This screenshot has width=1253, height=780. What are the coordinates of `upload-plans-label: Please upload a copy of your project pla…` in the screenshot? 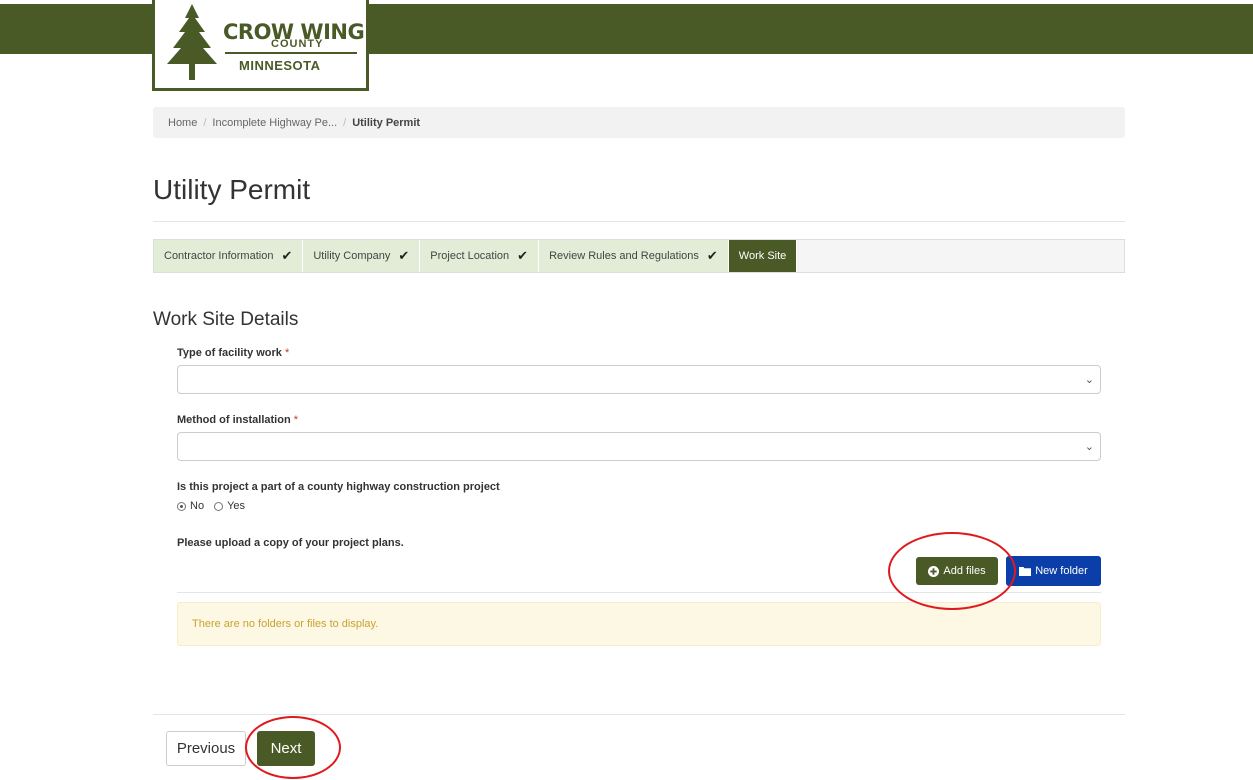 It's located at (290, 543).